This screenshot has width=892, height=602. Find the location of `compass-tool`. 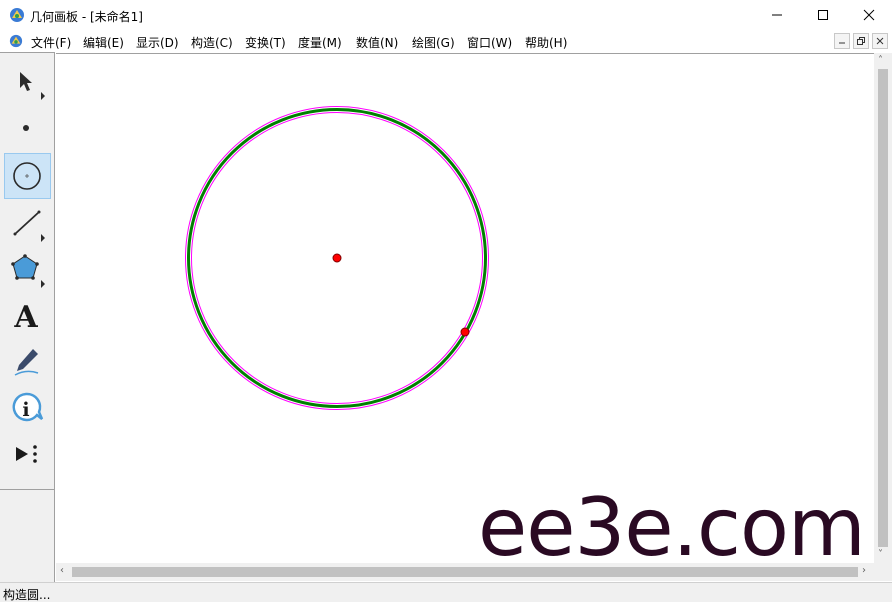

compass-tool is located at coordinates (27, 176).